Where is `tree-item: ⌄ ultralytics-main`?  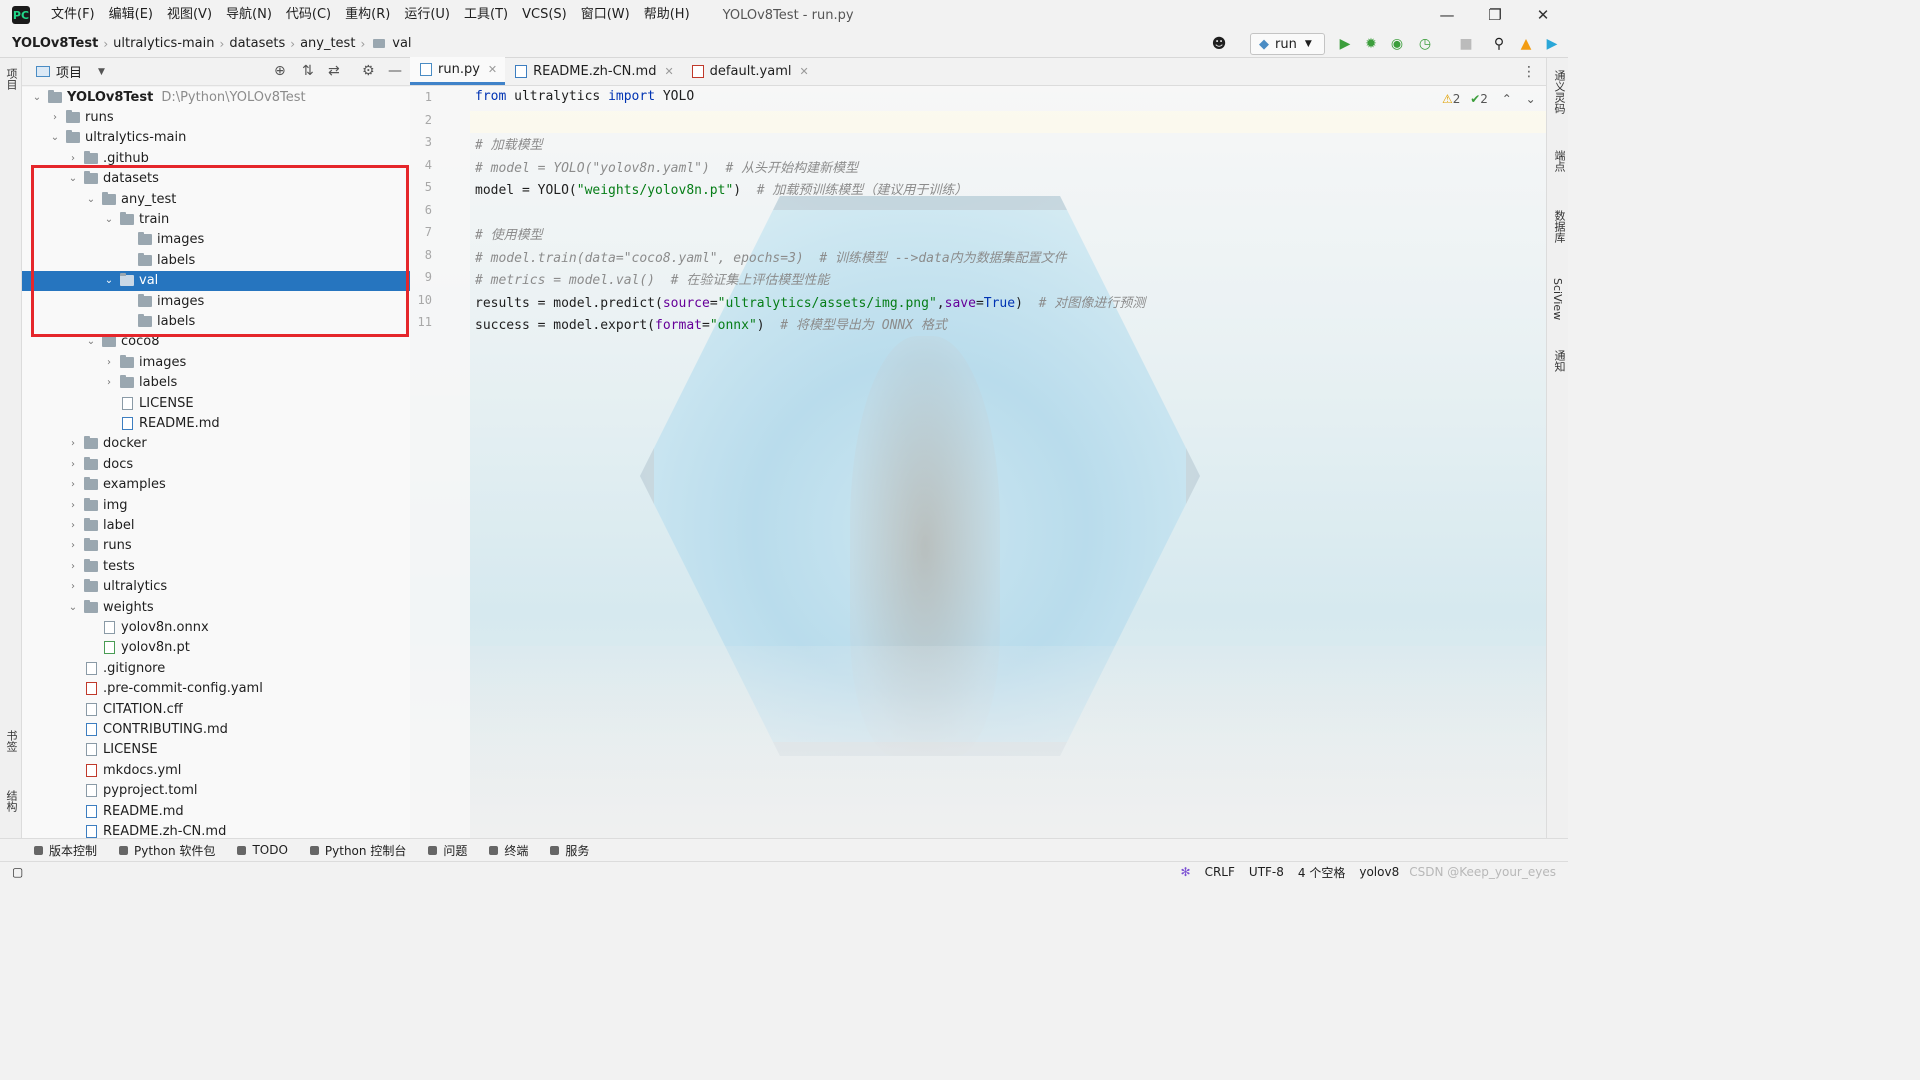
tree-item: ⌄ ultralytics-main is located at coordinates (216, 138).